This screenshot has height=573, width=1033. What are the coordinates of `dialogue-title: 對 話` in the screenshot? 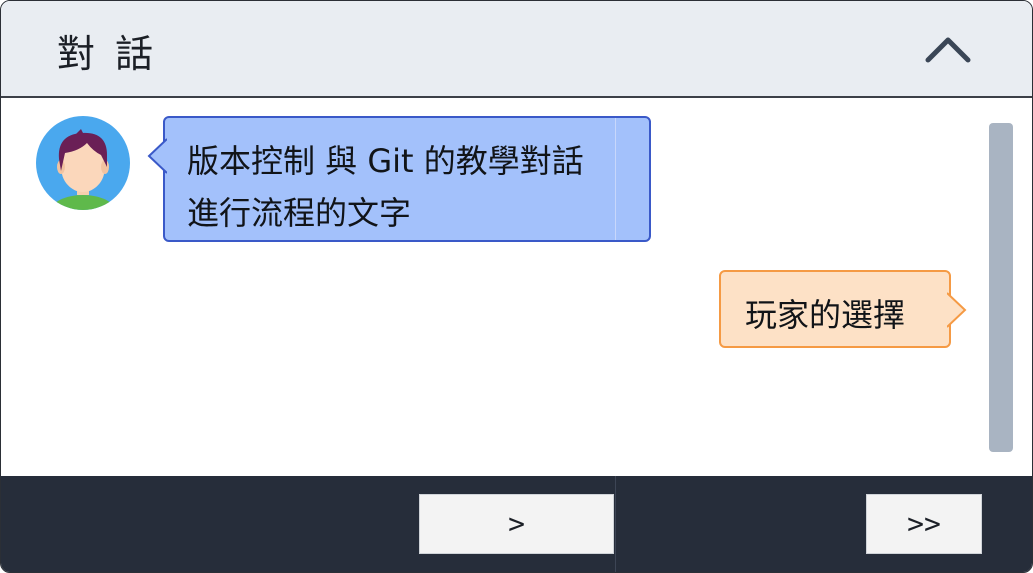 It's located at (107, 54).